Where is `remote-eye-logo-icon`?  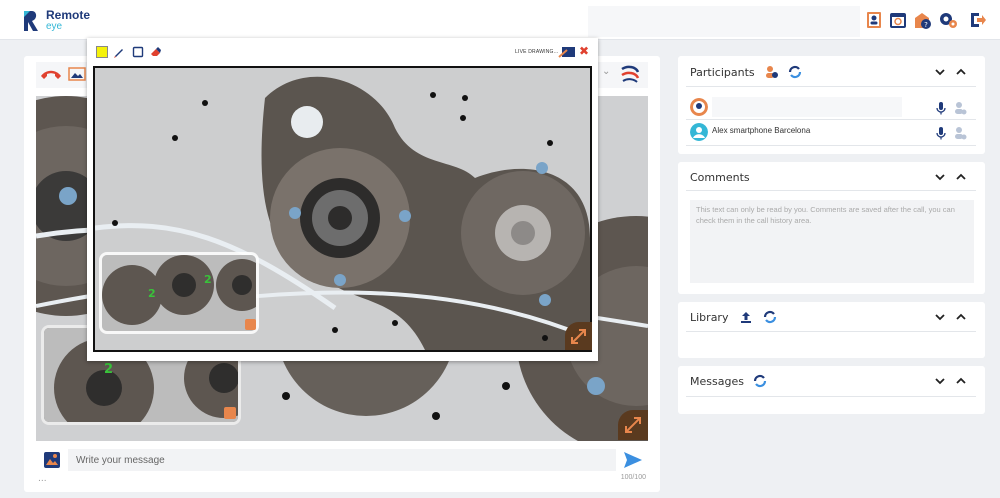
remote-eye-logo-icon is located at coordinates (31, 21).